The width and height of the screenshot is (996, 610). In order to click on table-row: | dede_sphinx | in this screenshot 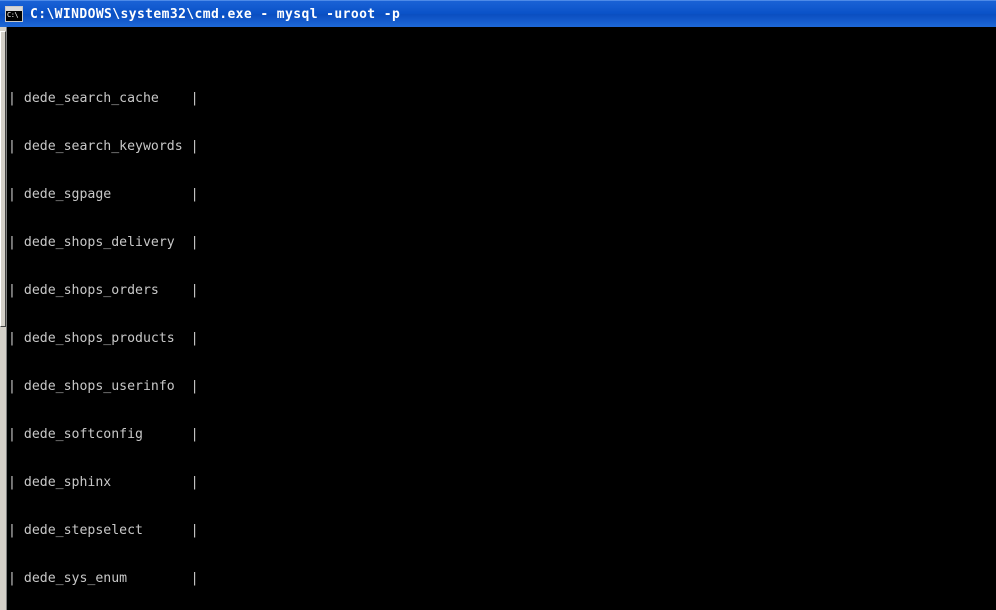, I will do `click(103, 482)`.